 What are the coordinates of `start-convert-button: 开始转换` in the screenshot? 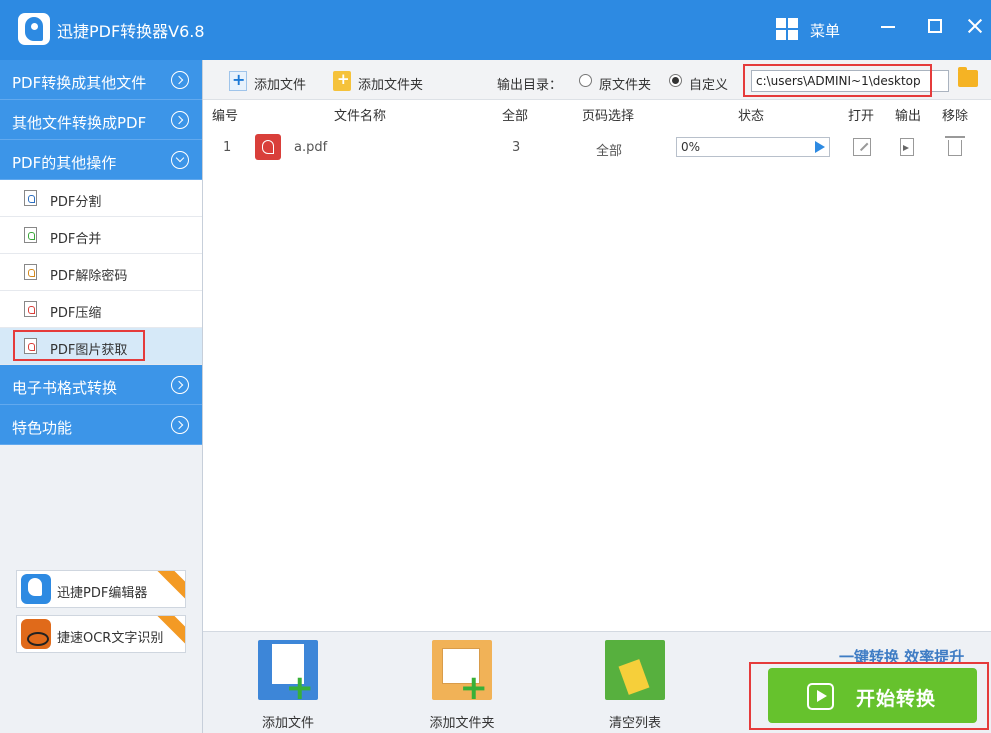 It's located at (872, 695).